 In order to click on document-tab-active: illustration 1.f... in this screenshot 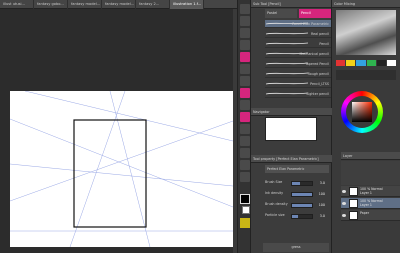, I will do `click(187, 4)`.